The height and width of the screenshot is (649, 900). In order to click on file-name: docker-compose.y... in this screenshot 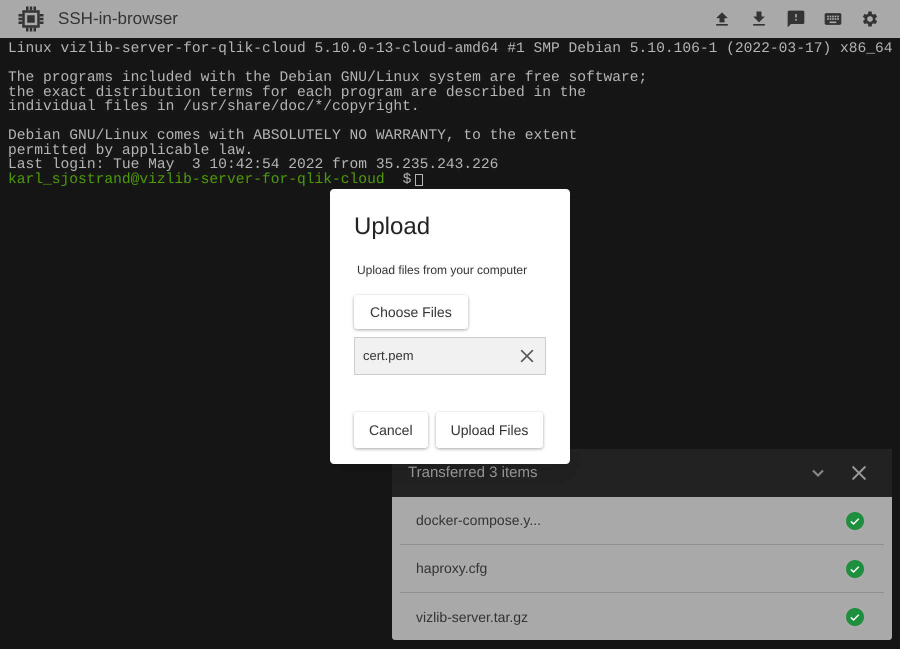, I will do `click(479, 520)`.